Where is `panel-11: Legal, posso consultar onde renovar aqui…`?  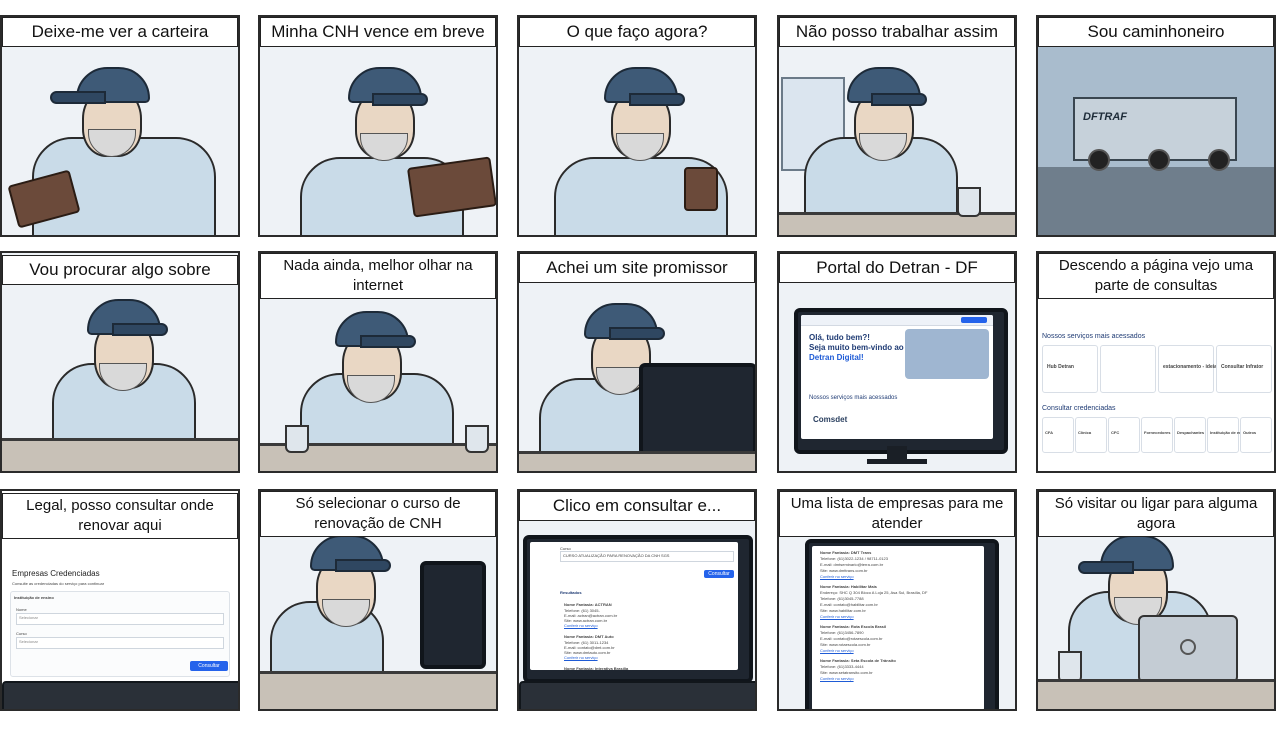 panel-11: Legal, posso consultar onde renovar aqui… is located at coordinates (120, 600).